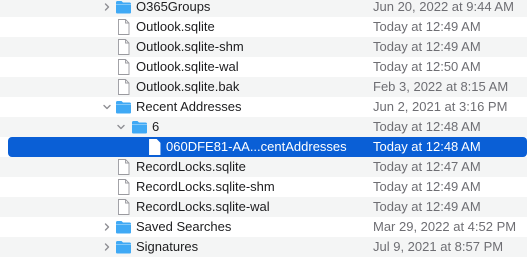 This screenshot has width=527, height=267. What do you see at coordinates (184, 226) in the screenshot?
I see `item-name: Saved Searches` at bounding box center [184, 226].